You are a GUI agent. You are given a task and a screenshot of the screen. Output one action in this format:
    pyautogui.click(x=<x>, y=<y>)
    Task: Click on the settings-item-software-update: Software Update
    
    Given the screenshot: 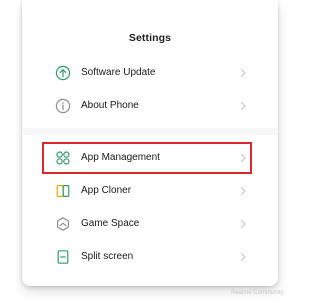 What is the action you would take?
    pyautogui.click(x=150, y=73)
    